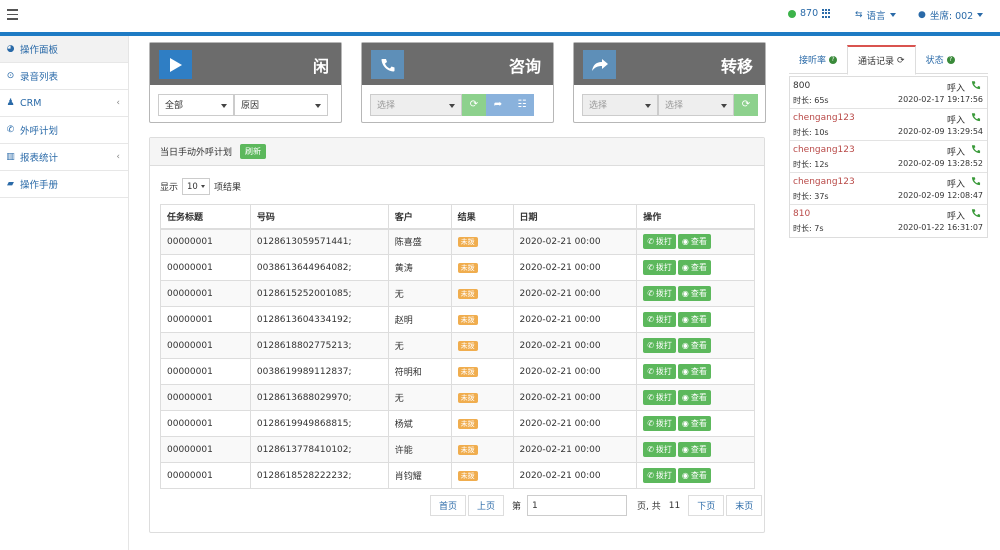 The height and width of the screenshot is (550, 1000). What do you see at coordinates (448, 505) in the screenshot?
I see `first-page-button: 首页` at bounding box center [448, 505].